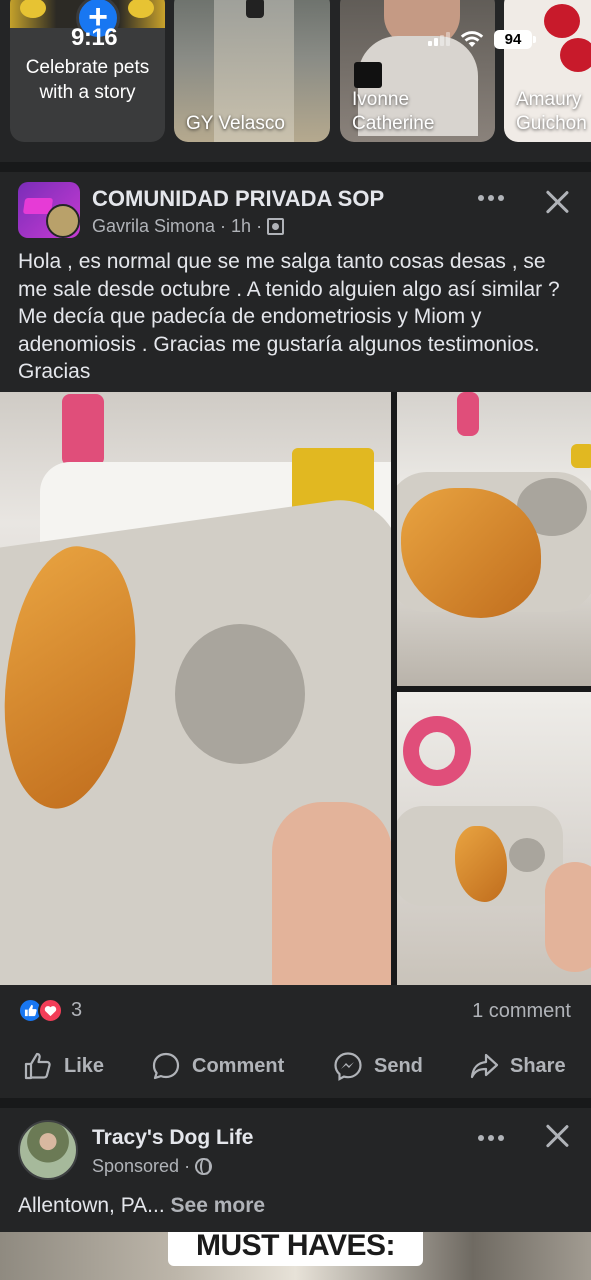 Image resolution: width=591 pixels, height=1280 pixels. Describe the element at coordinates (48, 1150) in the screenshot. I see `page-avatar` at that location.